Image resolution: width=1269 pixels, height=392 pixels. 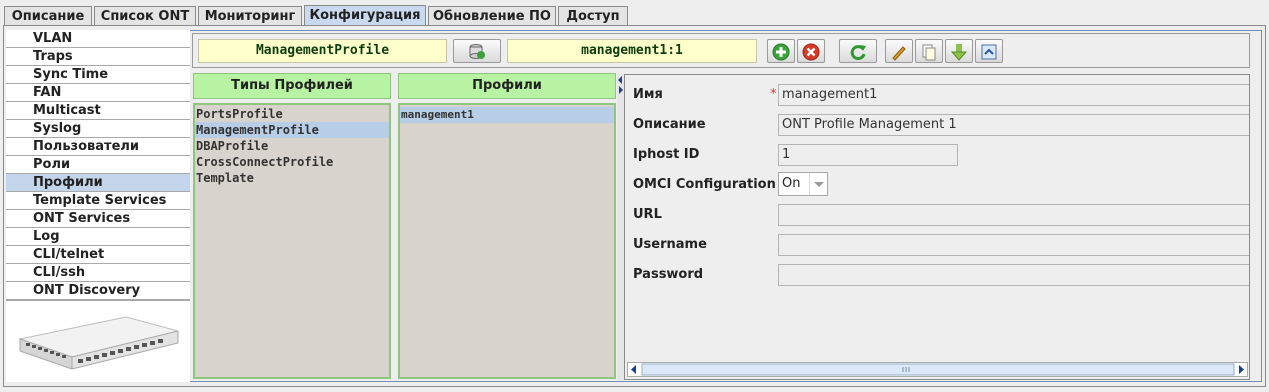 I want to click on delete-button, so click(x=811, y=51).